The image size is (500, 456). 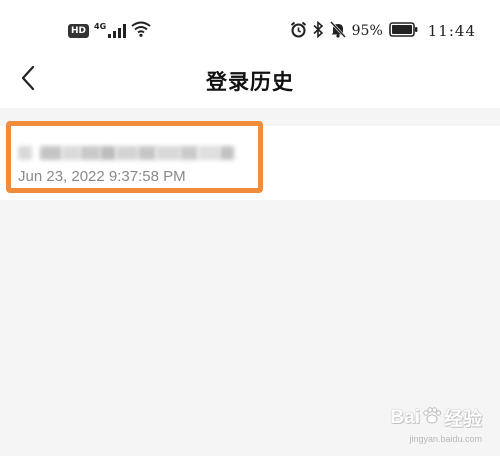 What do you see at coordinates (298, 31) in the screenshot?
I see `alarm-icon` at bounding box center [298, 31].